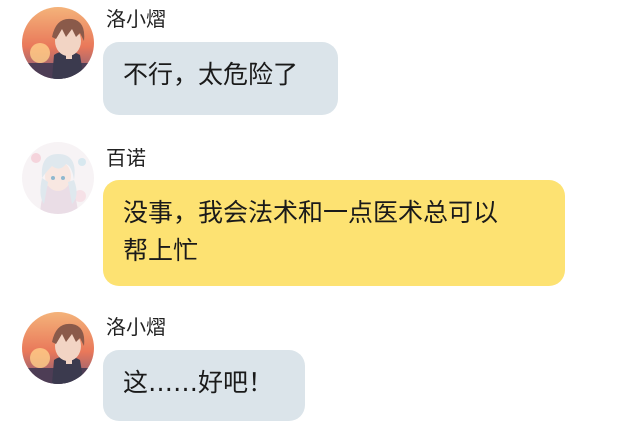 The height and width of the screenshot is (439, 640). Describe the element at coordinates (126, 158) in the screenshot. I see `sender-name: 百诺` at that location.